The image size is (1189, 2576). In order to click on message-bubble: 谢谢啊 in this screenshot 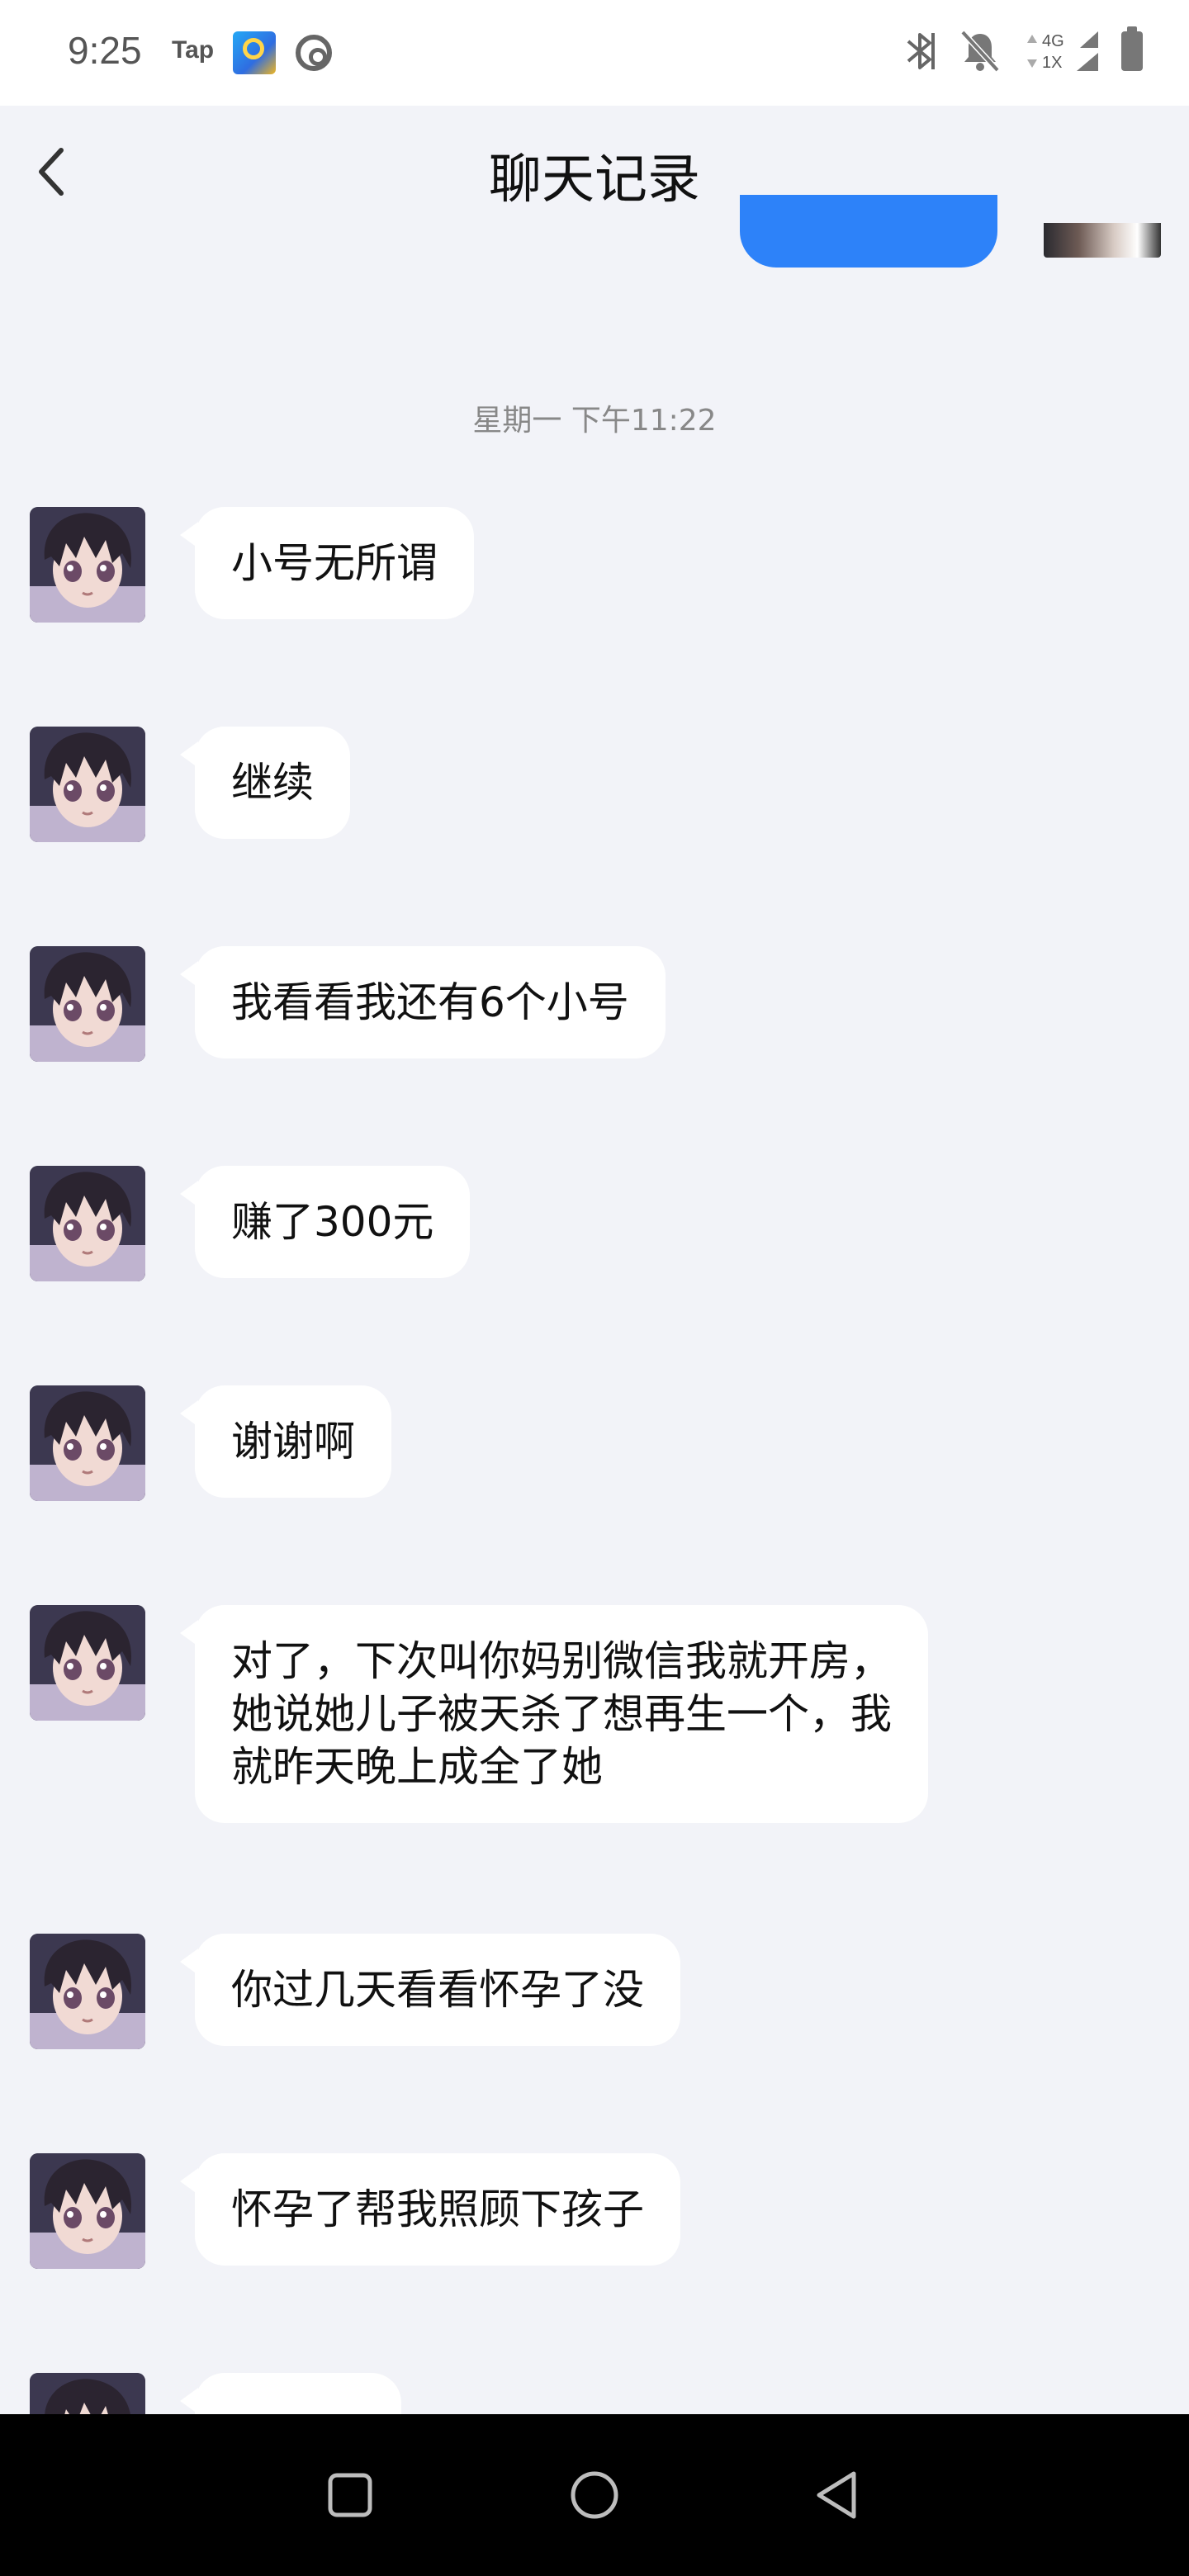, I will do `click(285, 1441)`.